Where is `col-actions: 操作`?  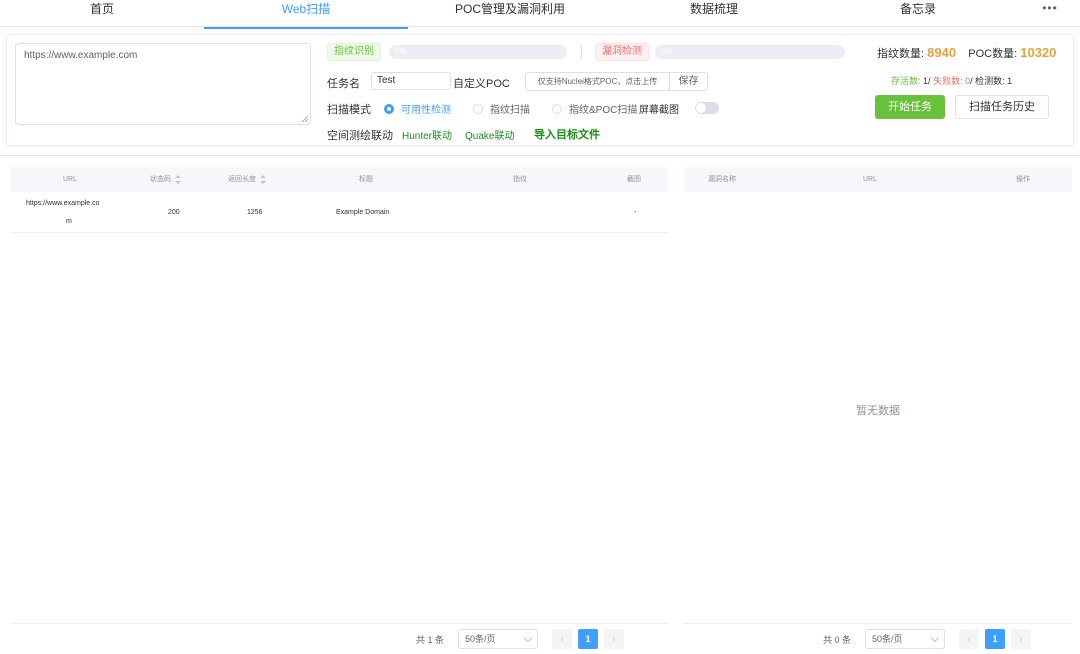
col-actions: 操作 is located at coordinates (1023, 179).